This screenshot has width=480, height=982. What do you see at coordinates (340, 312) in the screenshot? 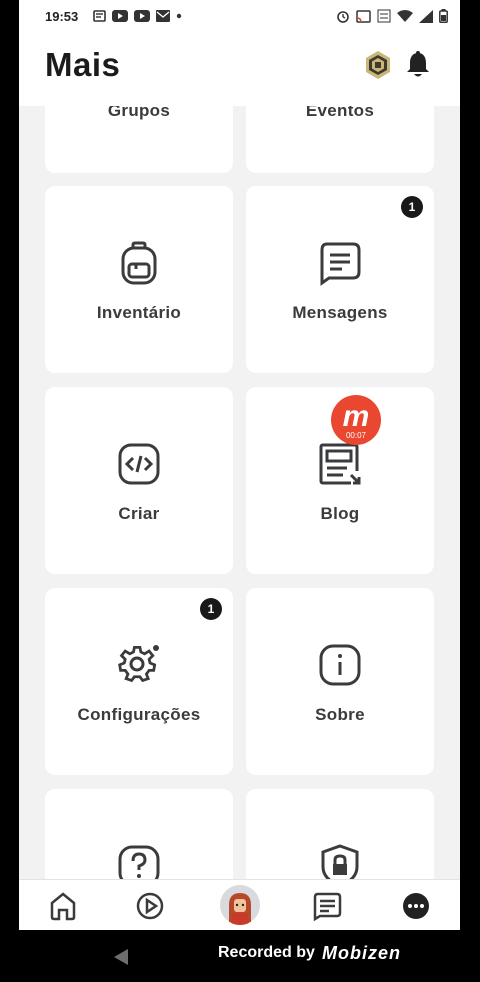
I see `tile-label: Mensagens` at bounding box center [340, 312].